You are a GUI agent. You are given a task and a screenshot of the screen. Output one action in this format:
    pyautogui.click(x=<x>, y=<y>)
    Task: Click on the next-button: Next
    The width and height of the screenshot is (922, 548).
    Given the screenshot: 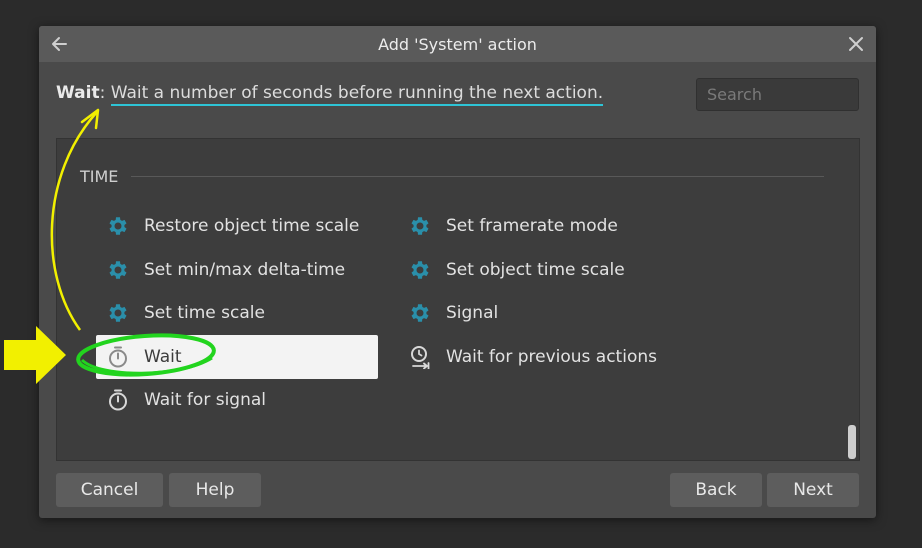 What is the action you would take?
    pyautogui.click(x=813, y=490)
    